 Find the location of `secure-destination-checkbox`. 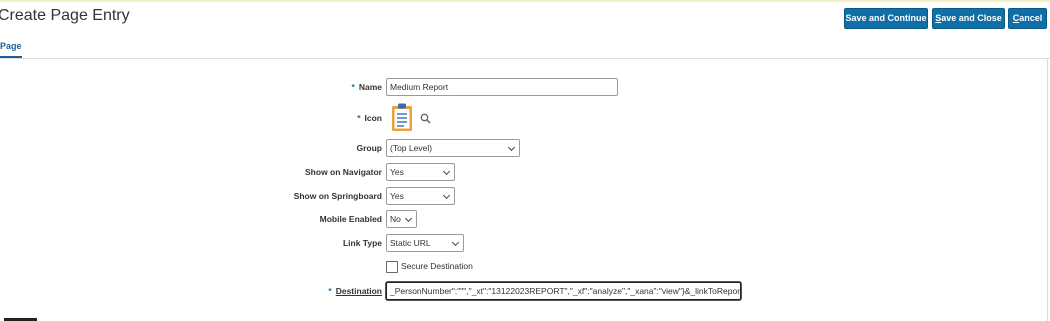

secure-destination-checkbox is located at coordinates (392, 267).